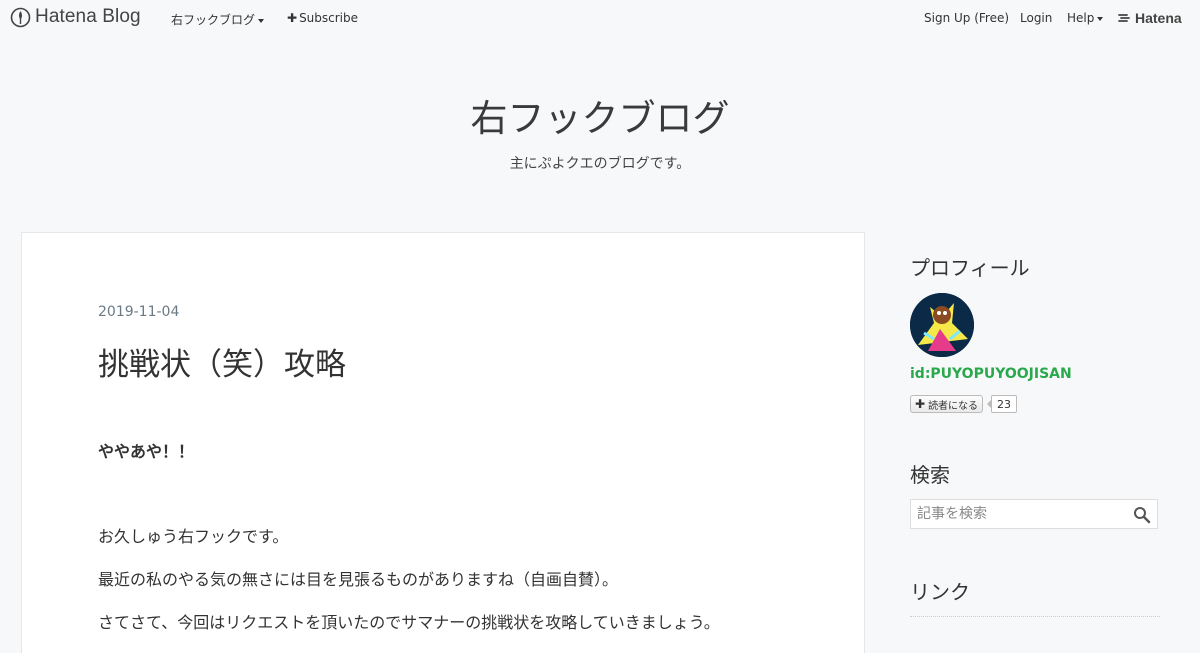  Describe the element at coordinates (940, 592) in the screenshot. I see `links-heading: リンク` at that location.